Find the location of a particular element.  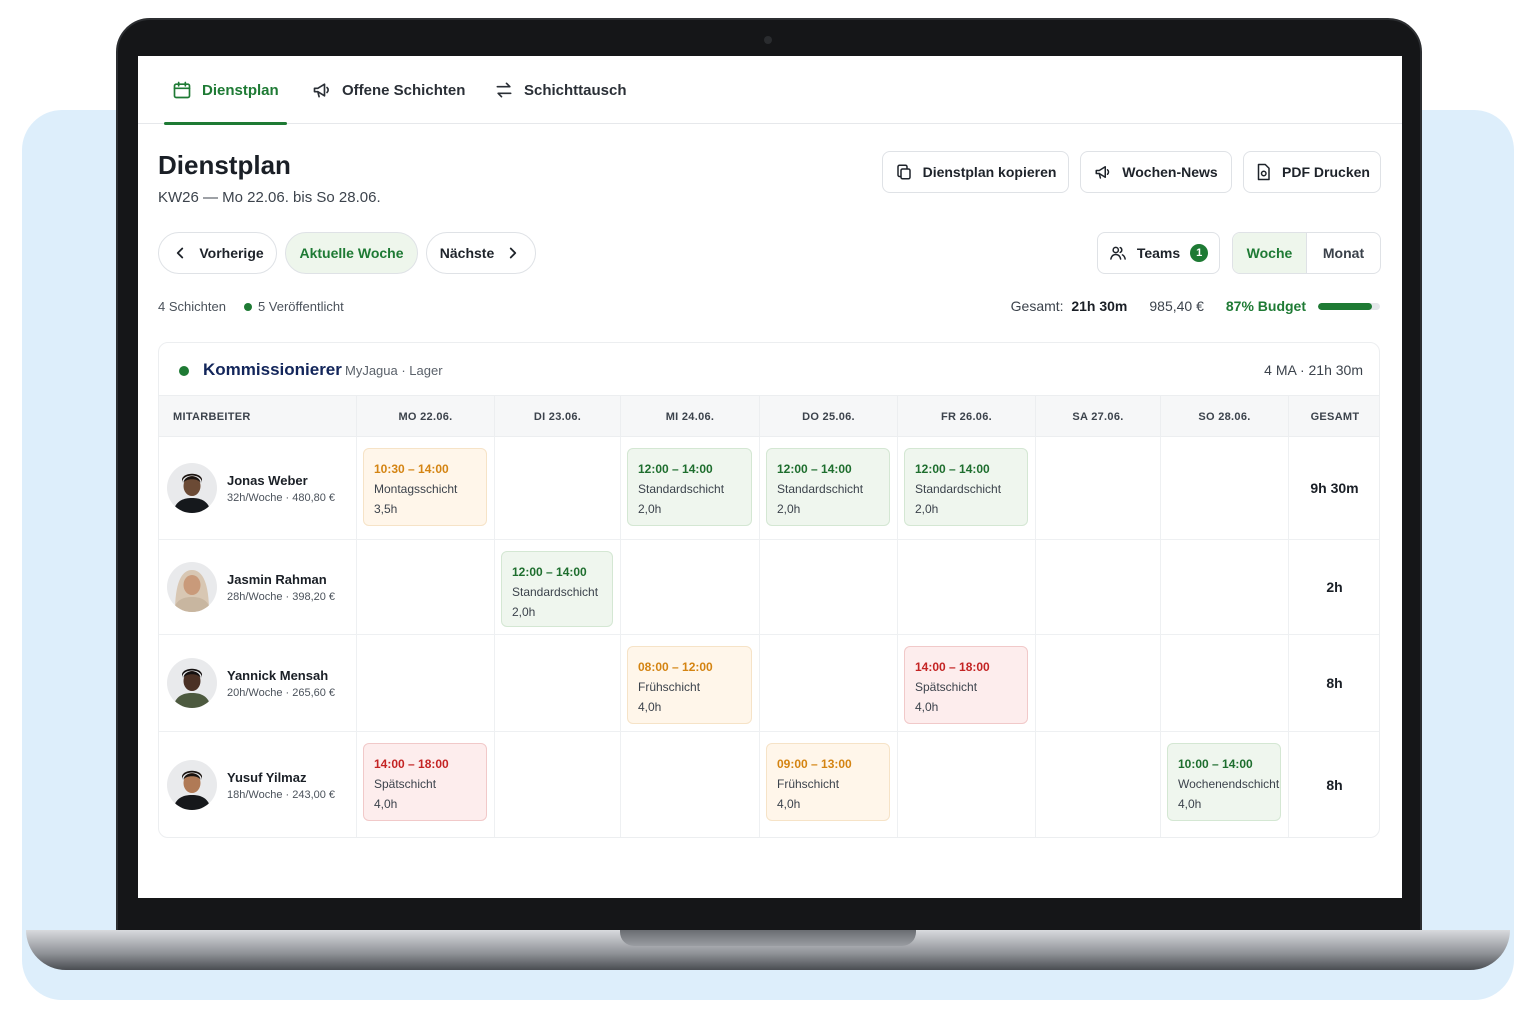

shift-card: 10:30 – 14:00 Montagsschicht 3,5h is located at coordinates (425, 487).